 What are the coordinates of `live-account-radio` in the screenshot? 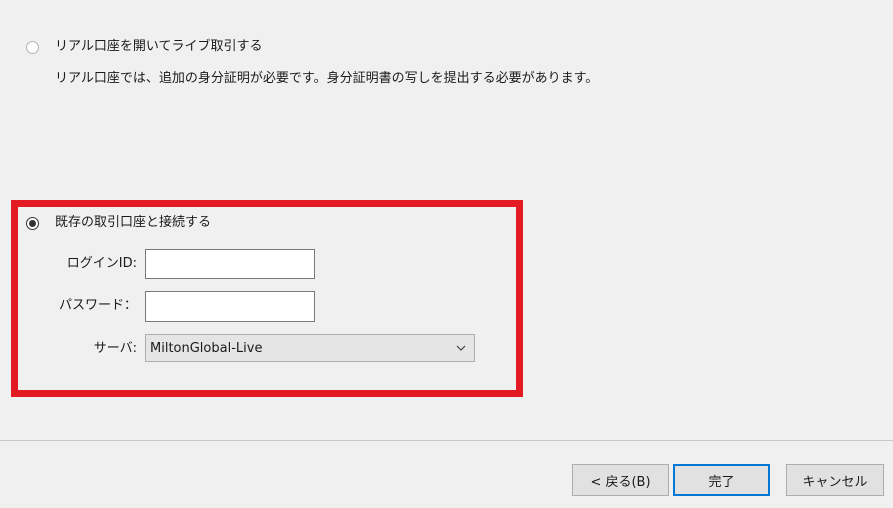 It's located at (32, 47).